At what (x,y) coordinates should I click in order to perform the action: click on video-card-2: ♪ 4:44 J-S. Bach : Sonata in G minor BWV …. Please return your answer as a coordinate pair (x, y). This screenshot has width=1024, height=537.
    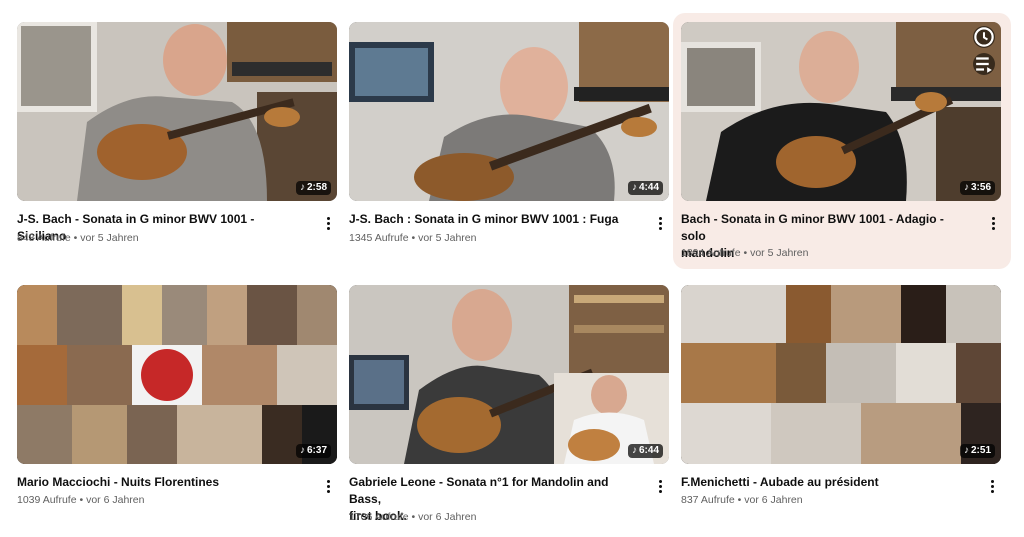
    Looking at the image, I should click on (517, 137).